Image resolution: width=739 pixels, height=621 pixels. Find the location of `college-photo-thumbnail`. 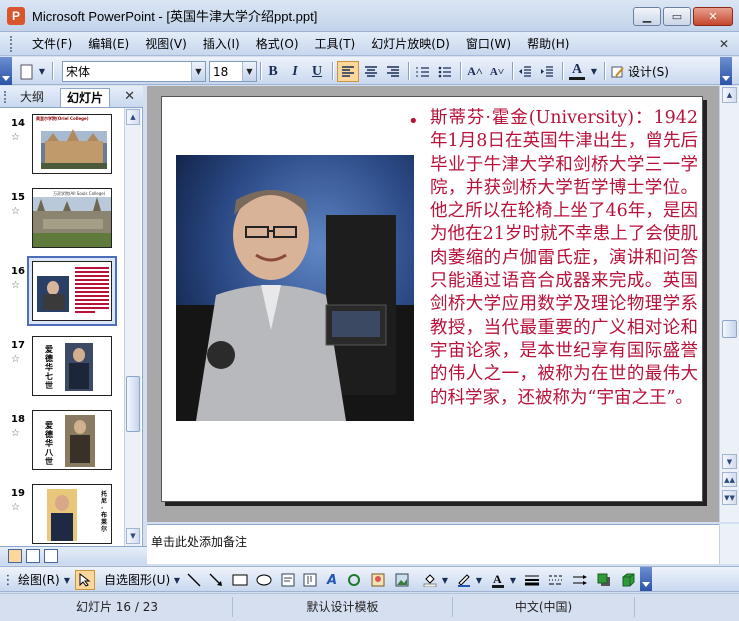

college-photo-thumbnail is located at coordinates (74, 149).